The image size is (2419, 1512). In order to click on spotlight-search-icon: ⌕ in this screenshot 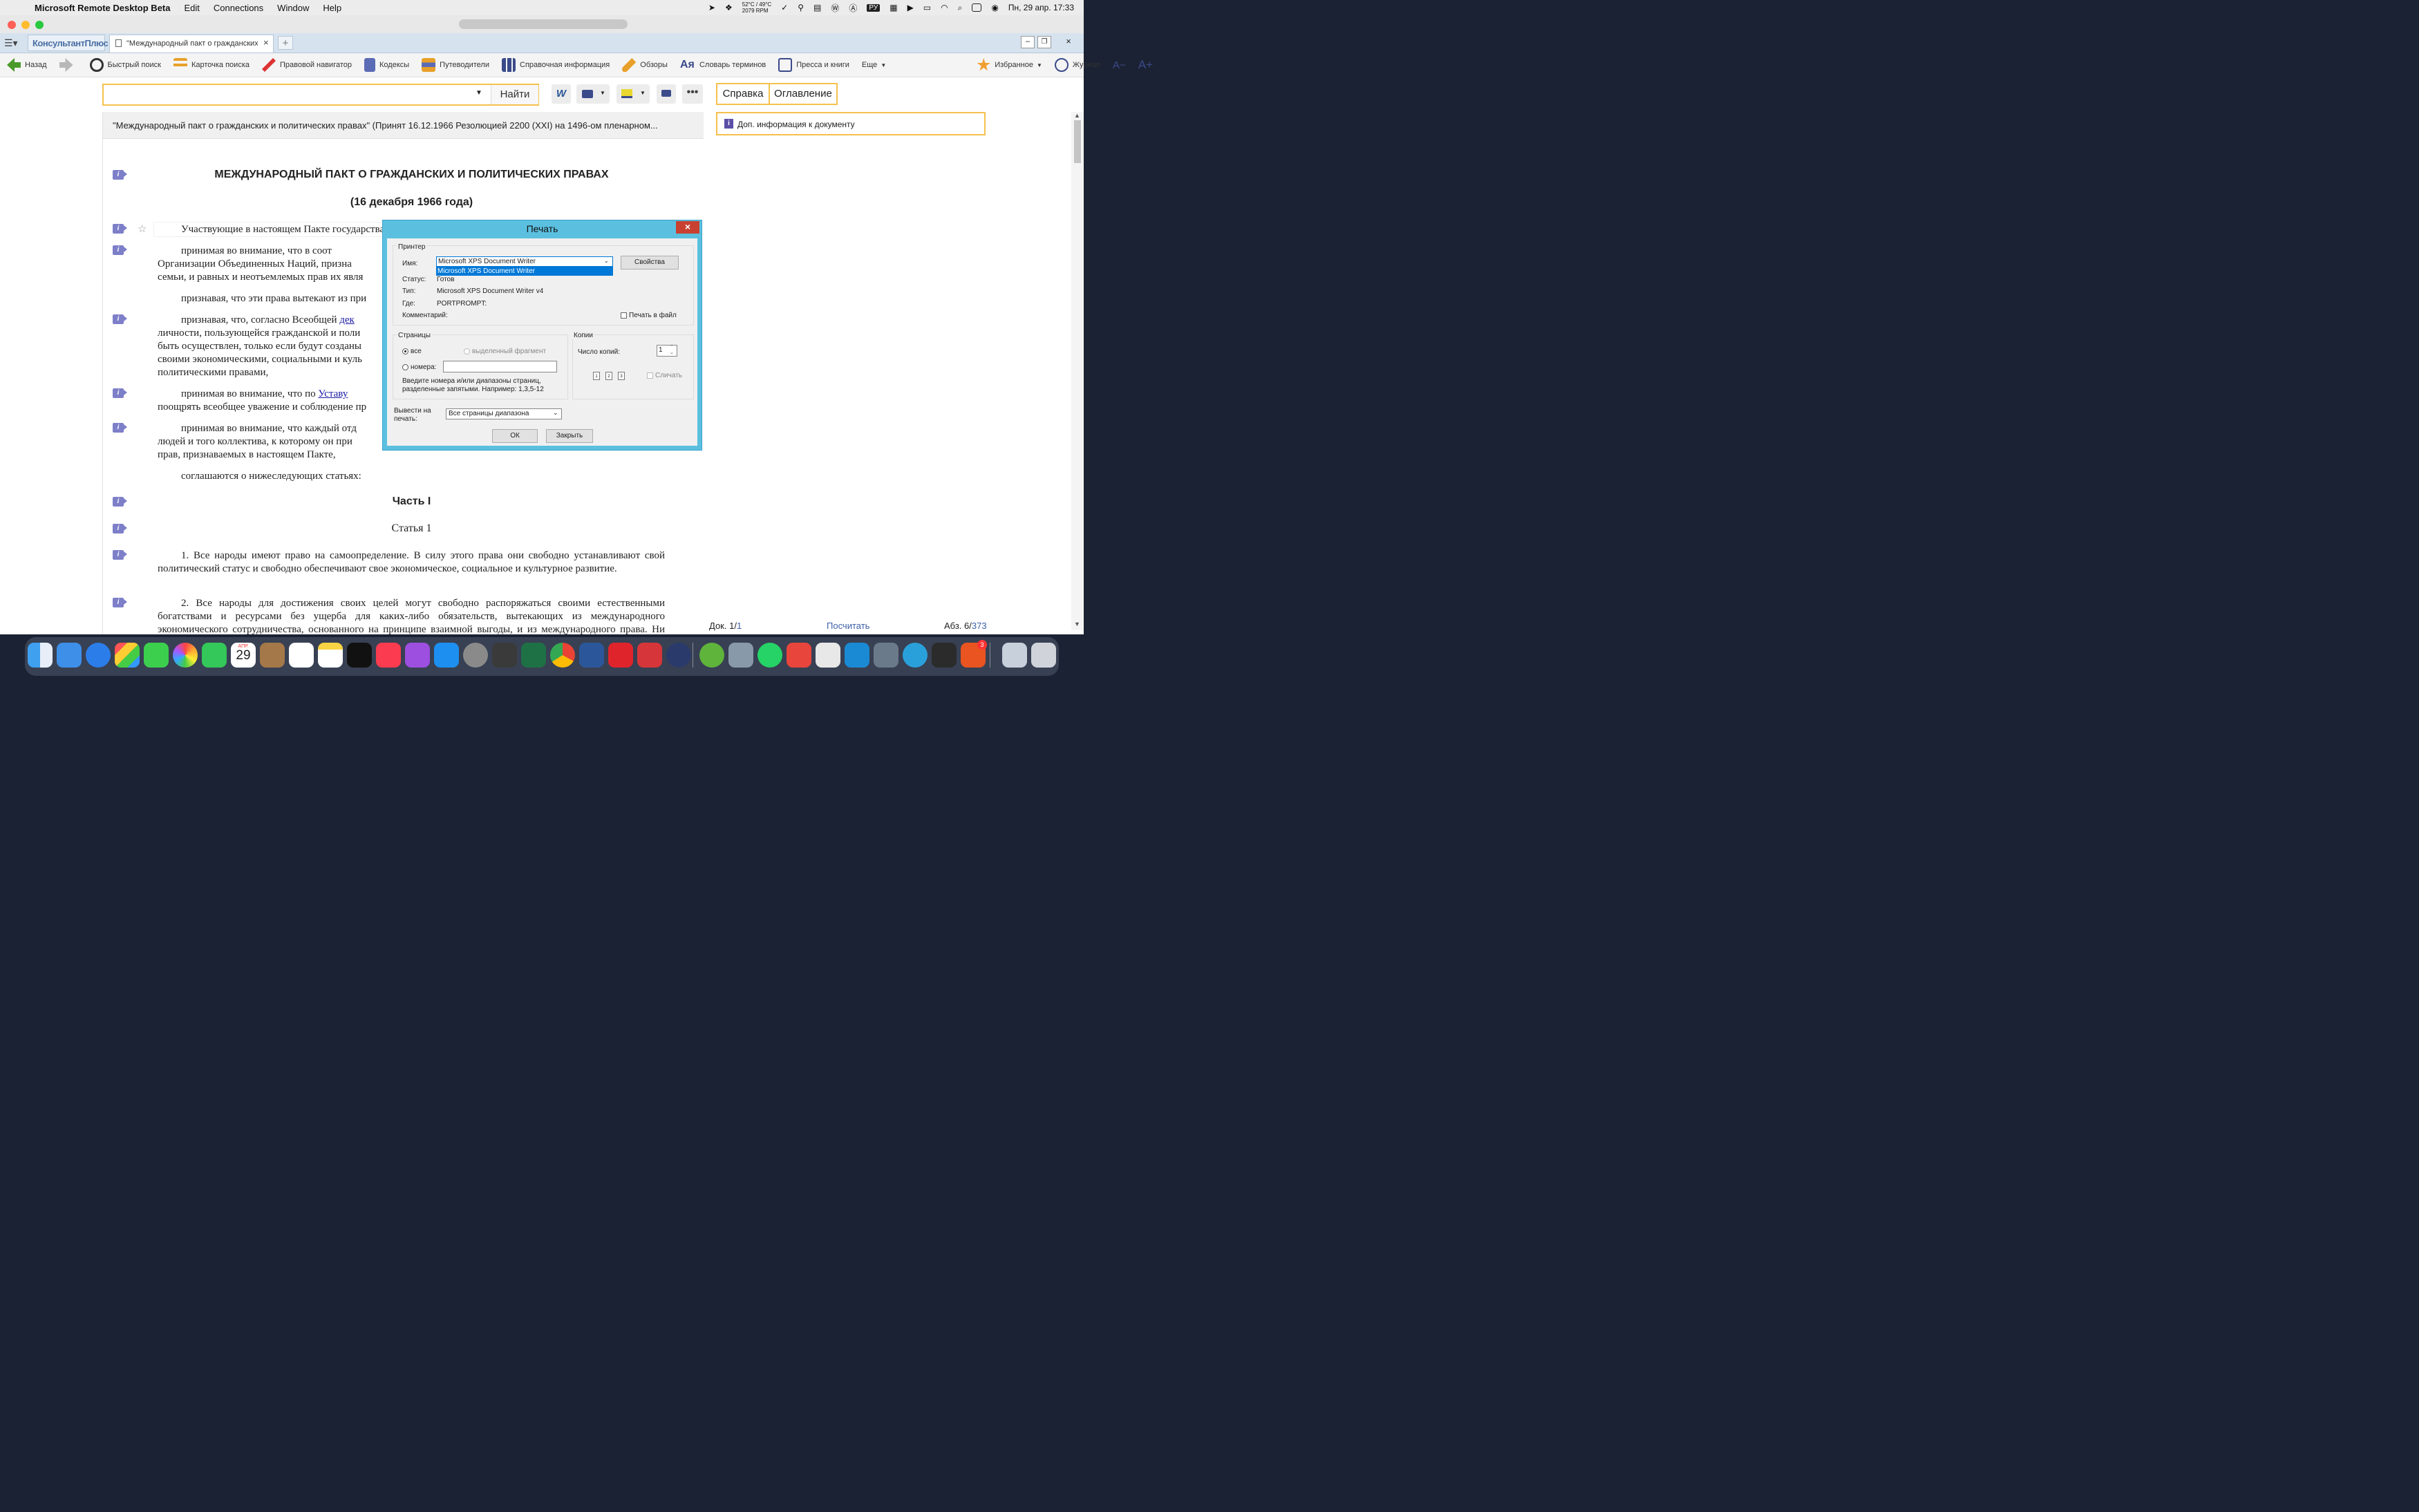, I will do `click(961, 8)`.